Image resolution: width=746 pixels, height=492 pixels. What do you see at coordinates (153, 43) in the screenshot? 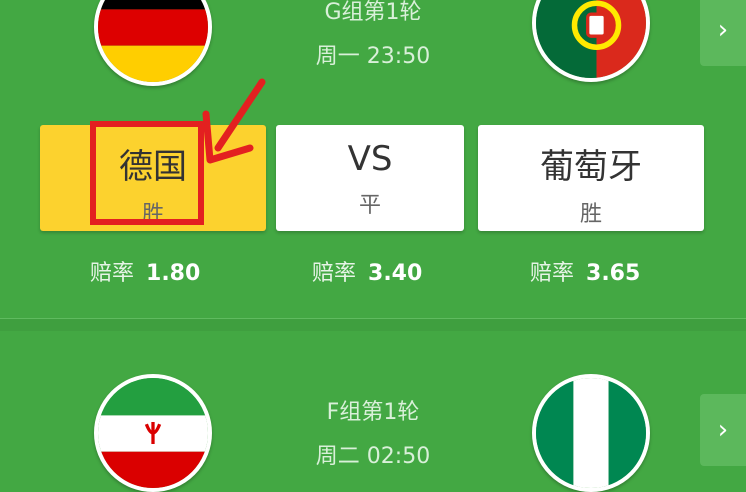
I see `germany-flag-icon` at bounding box center [153, 43].